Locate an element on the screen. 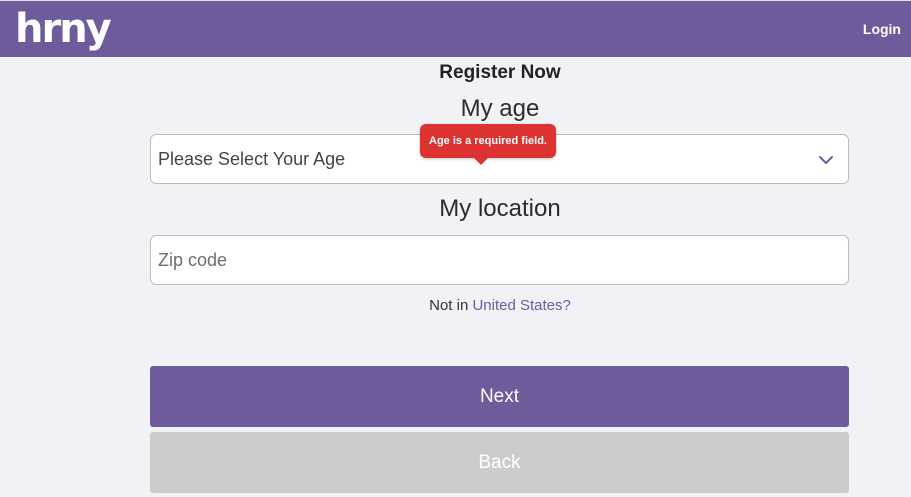 The width and height of the screenshot is (911, 497). country-note-prefix: Not in is located at coordinates (449, 305).